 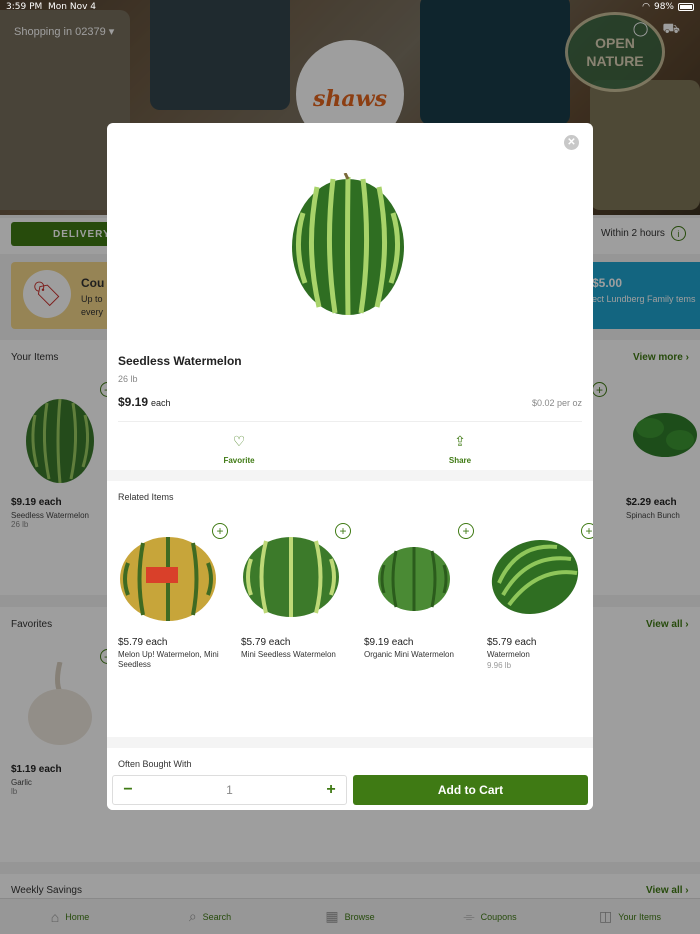 What do you see at coordinates (291, 577) in the screenshot?
I see `mini-watermelon-image` at bounding box center [291, 577].